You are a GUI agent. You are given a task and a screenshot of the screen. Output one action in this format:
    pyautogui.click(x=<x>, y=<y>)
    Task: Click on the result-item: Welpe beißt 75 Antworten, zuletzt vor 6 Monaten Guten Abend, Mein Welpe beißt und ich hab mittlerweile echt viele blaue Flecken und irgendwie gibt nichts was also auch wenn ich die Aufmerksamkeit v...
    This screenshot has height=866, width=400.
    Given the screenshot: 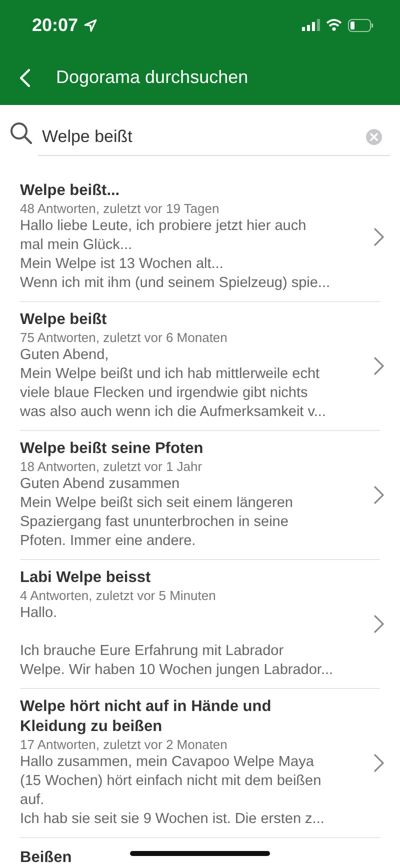 What is the action you would take?
    pyautogui.click(x=200, y=366)
    